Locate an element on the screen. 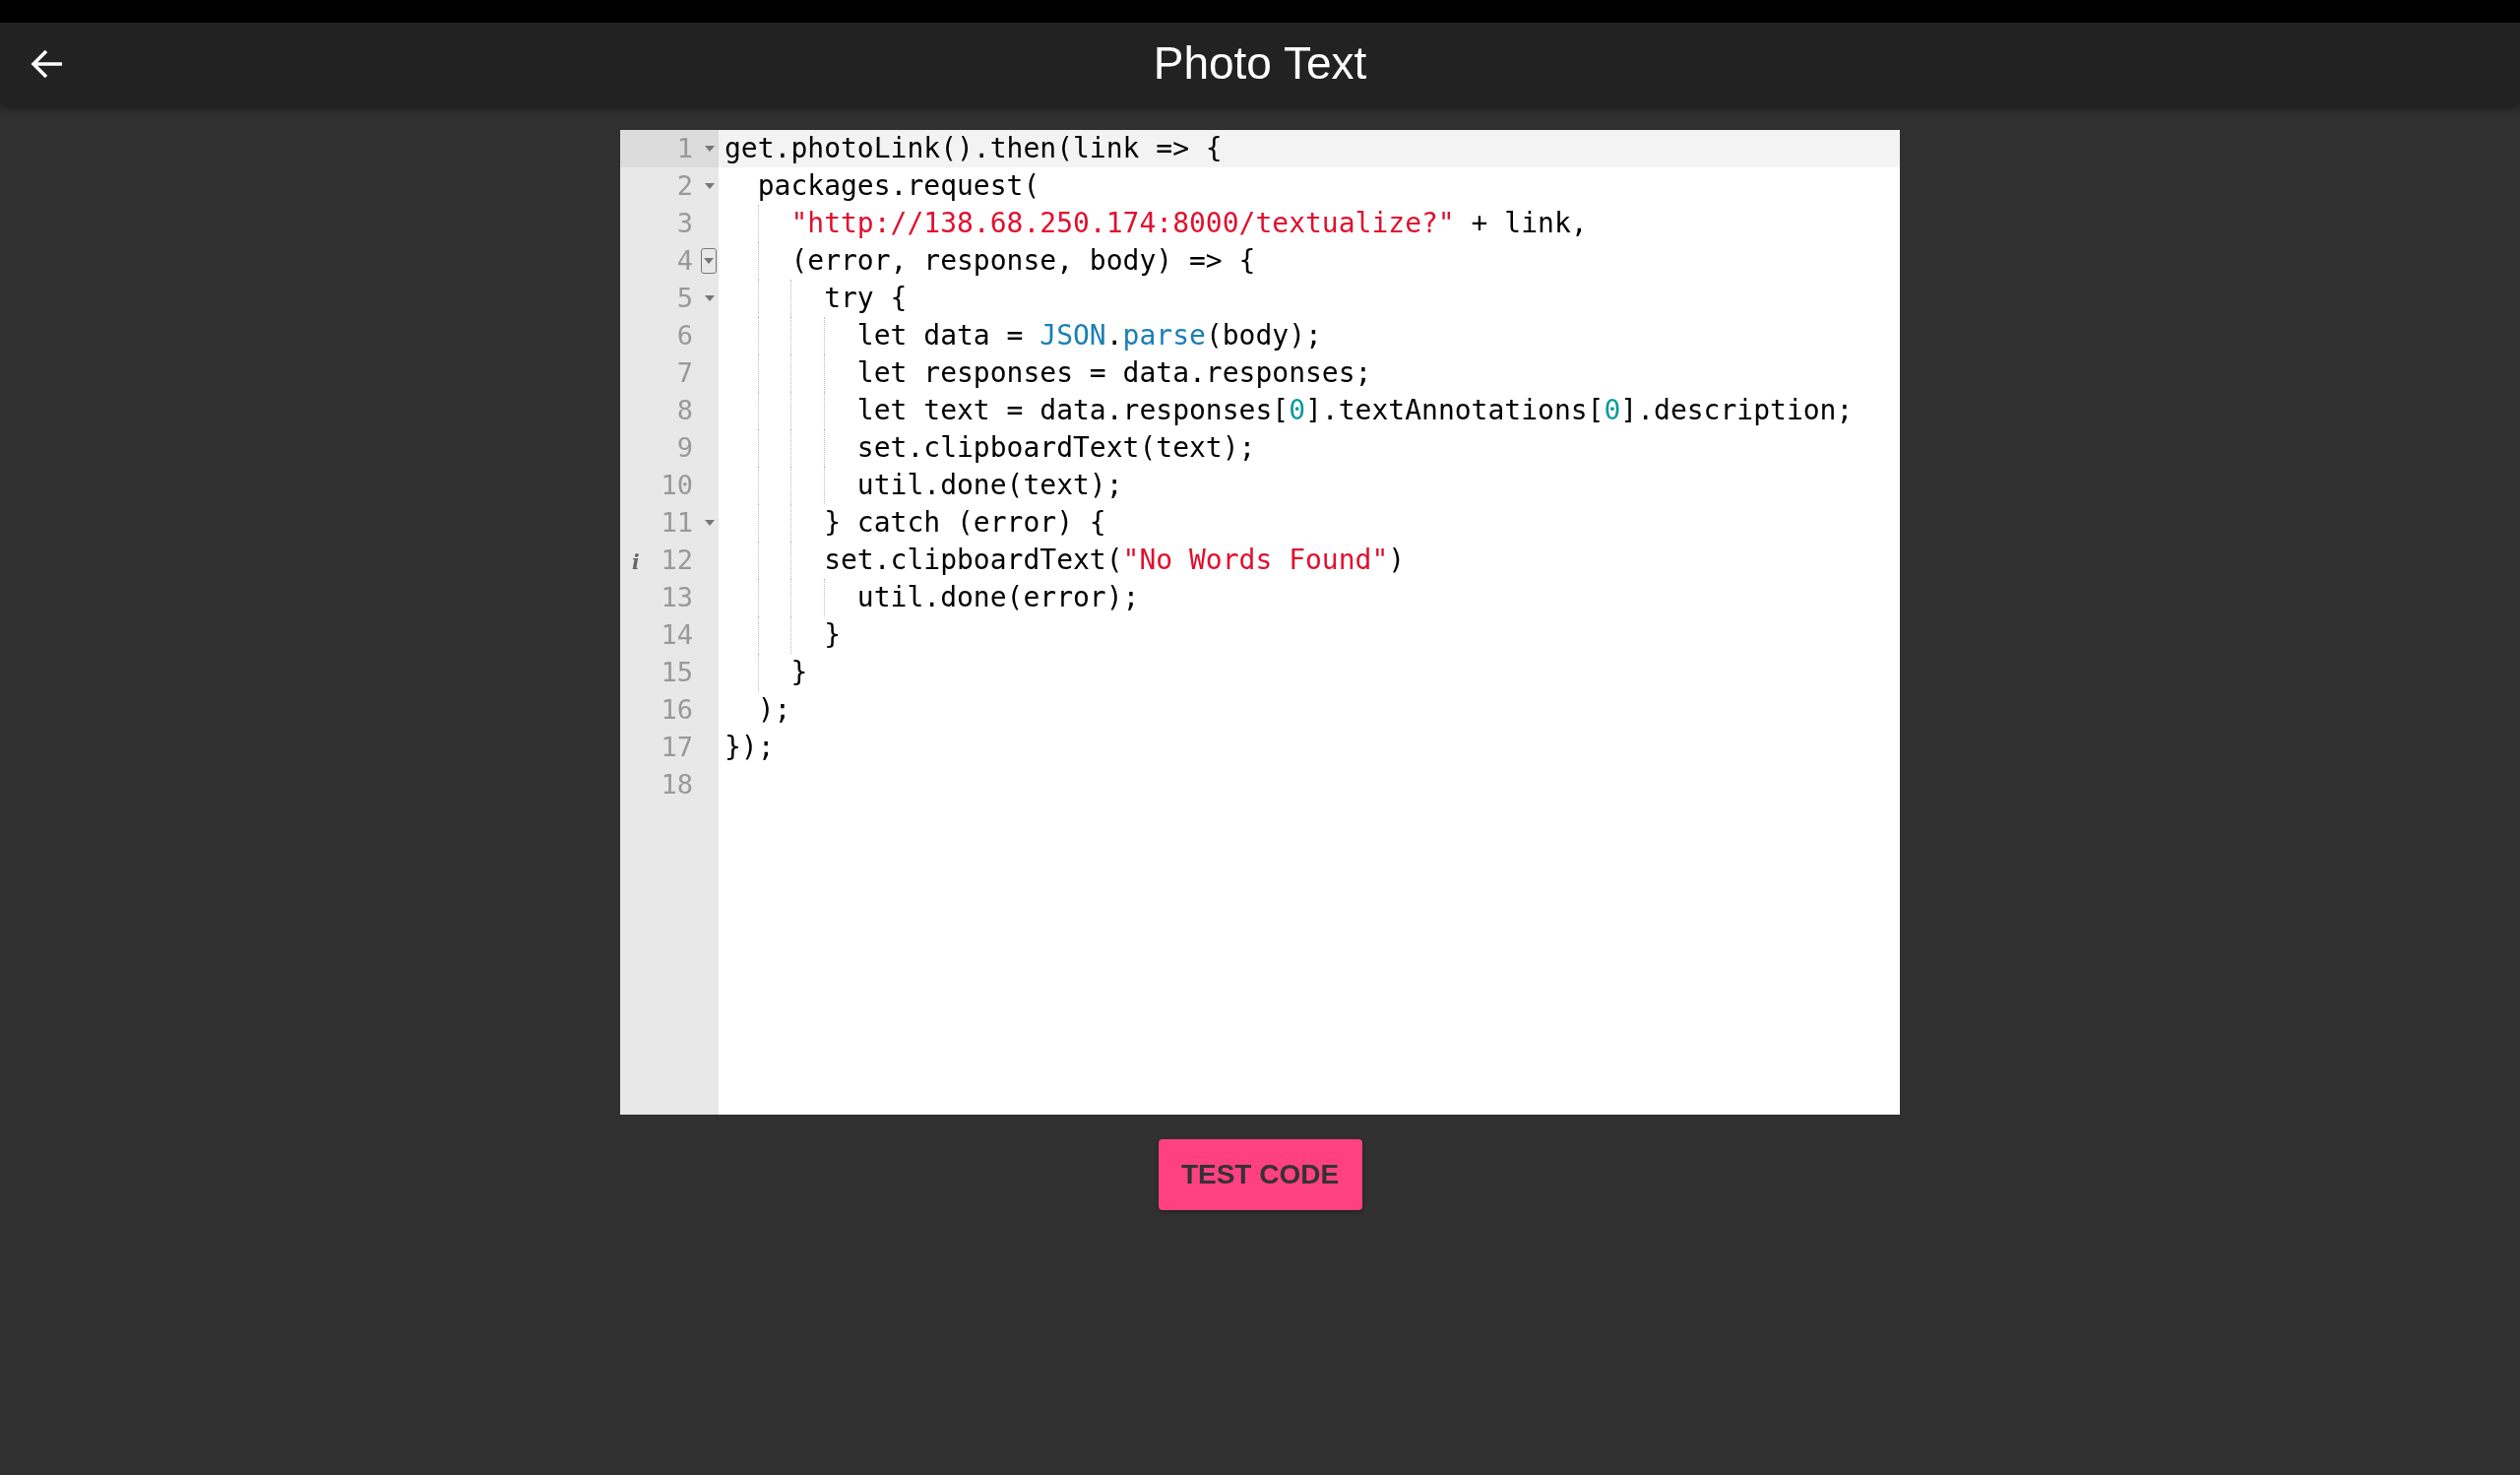 The height and width of the screenshot is (1475, 2520). line-number: 7 is located at coordinates (684, 373).